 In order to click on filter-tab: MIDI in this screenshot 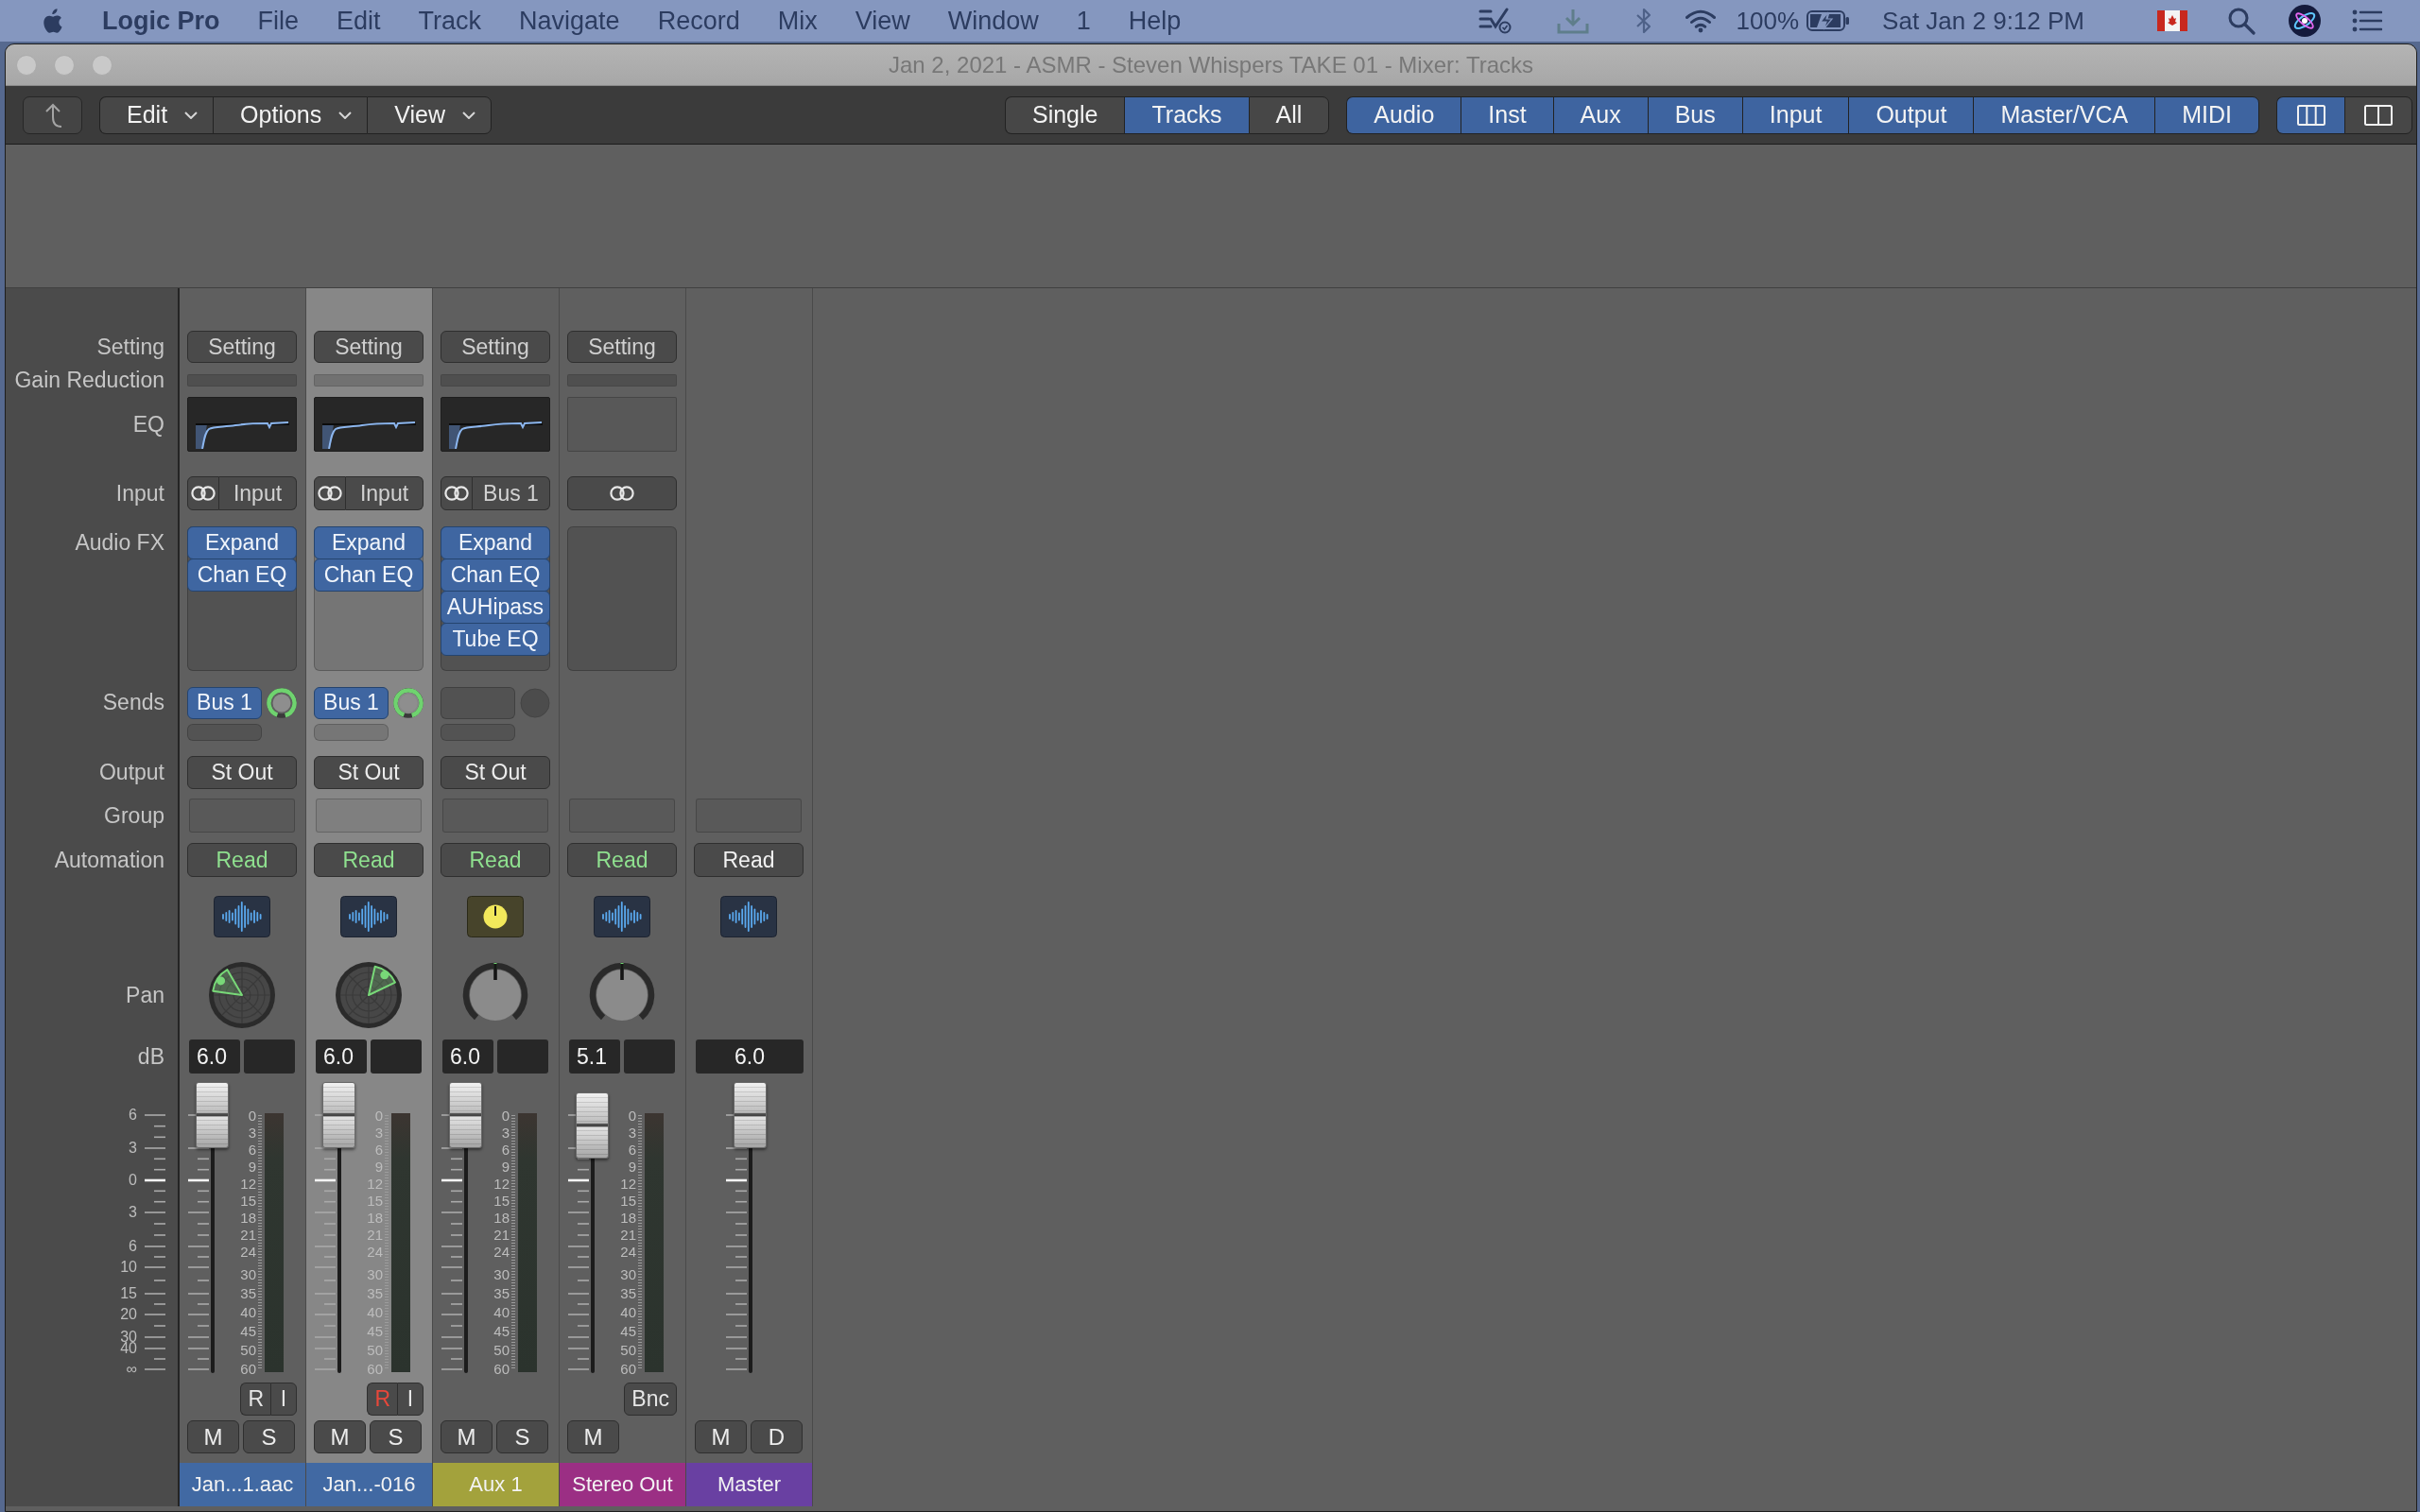, I will do `click(2206, 114)`.